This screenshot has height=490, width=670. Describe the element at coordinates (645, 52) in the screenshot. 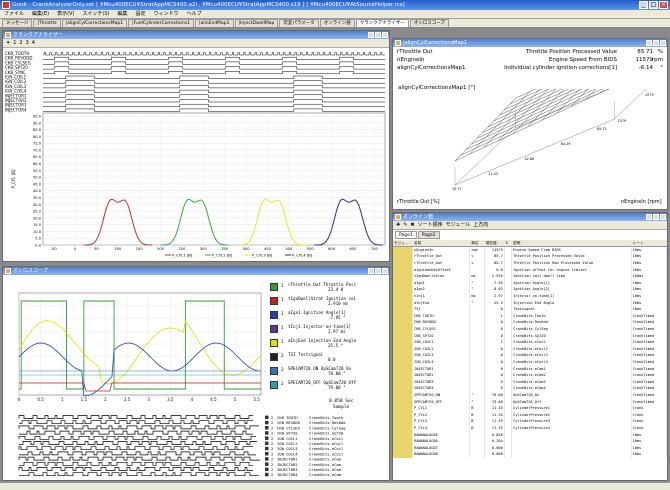

I see `map3d-row-value: 85.71` at that location.